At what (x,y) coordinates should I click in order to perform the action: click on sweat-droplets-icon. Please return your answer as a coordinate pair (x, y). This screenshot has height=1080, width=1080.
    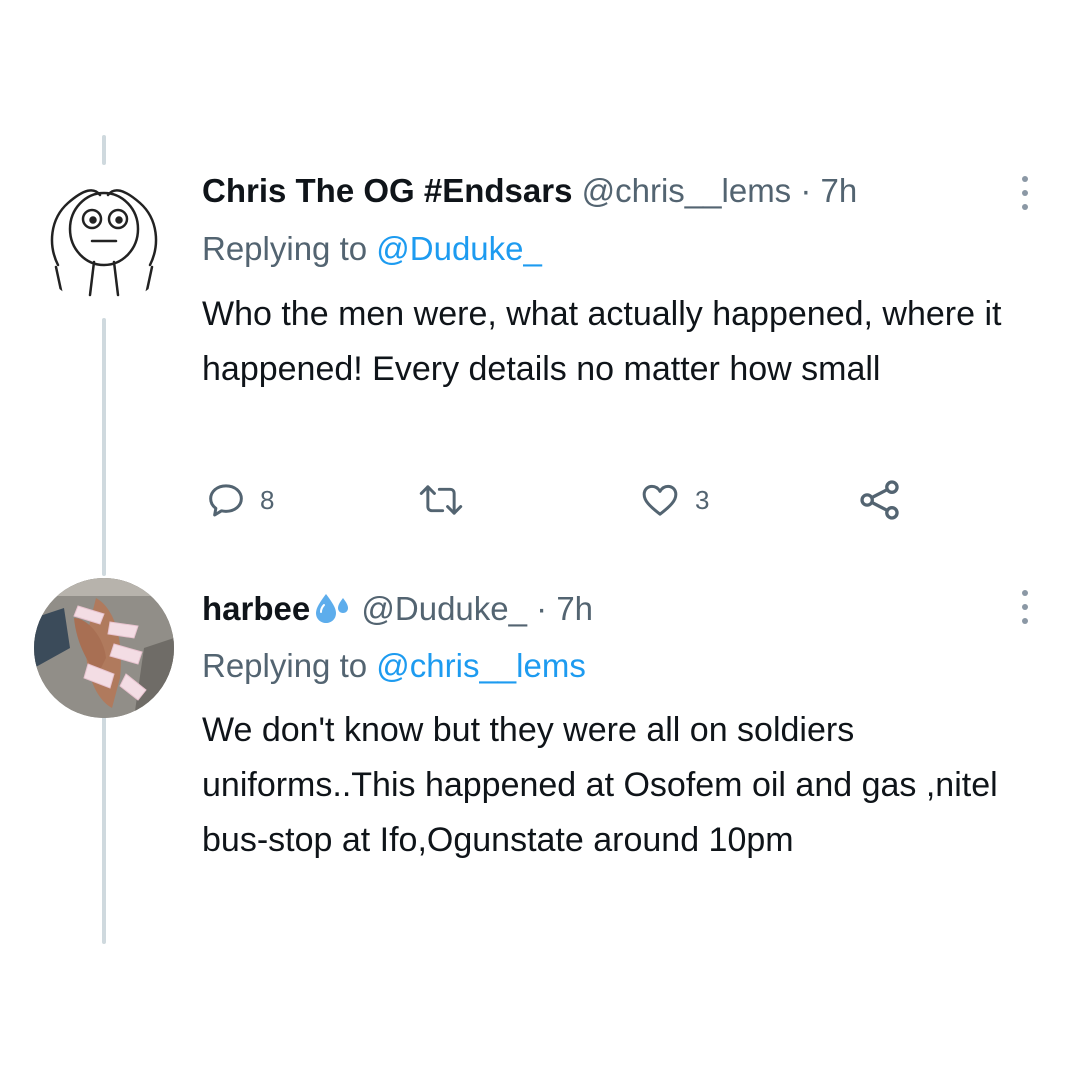
    Looking at the image, I should click on (332, 608).